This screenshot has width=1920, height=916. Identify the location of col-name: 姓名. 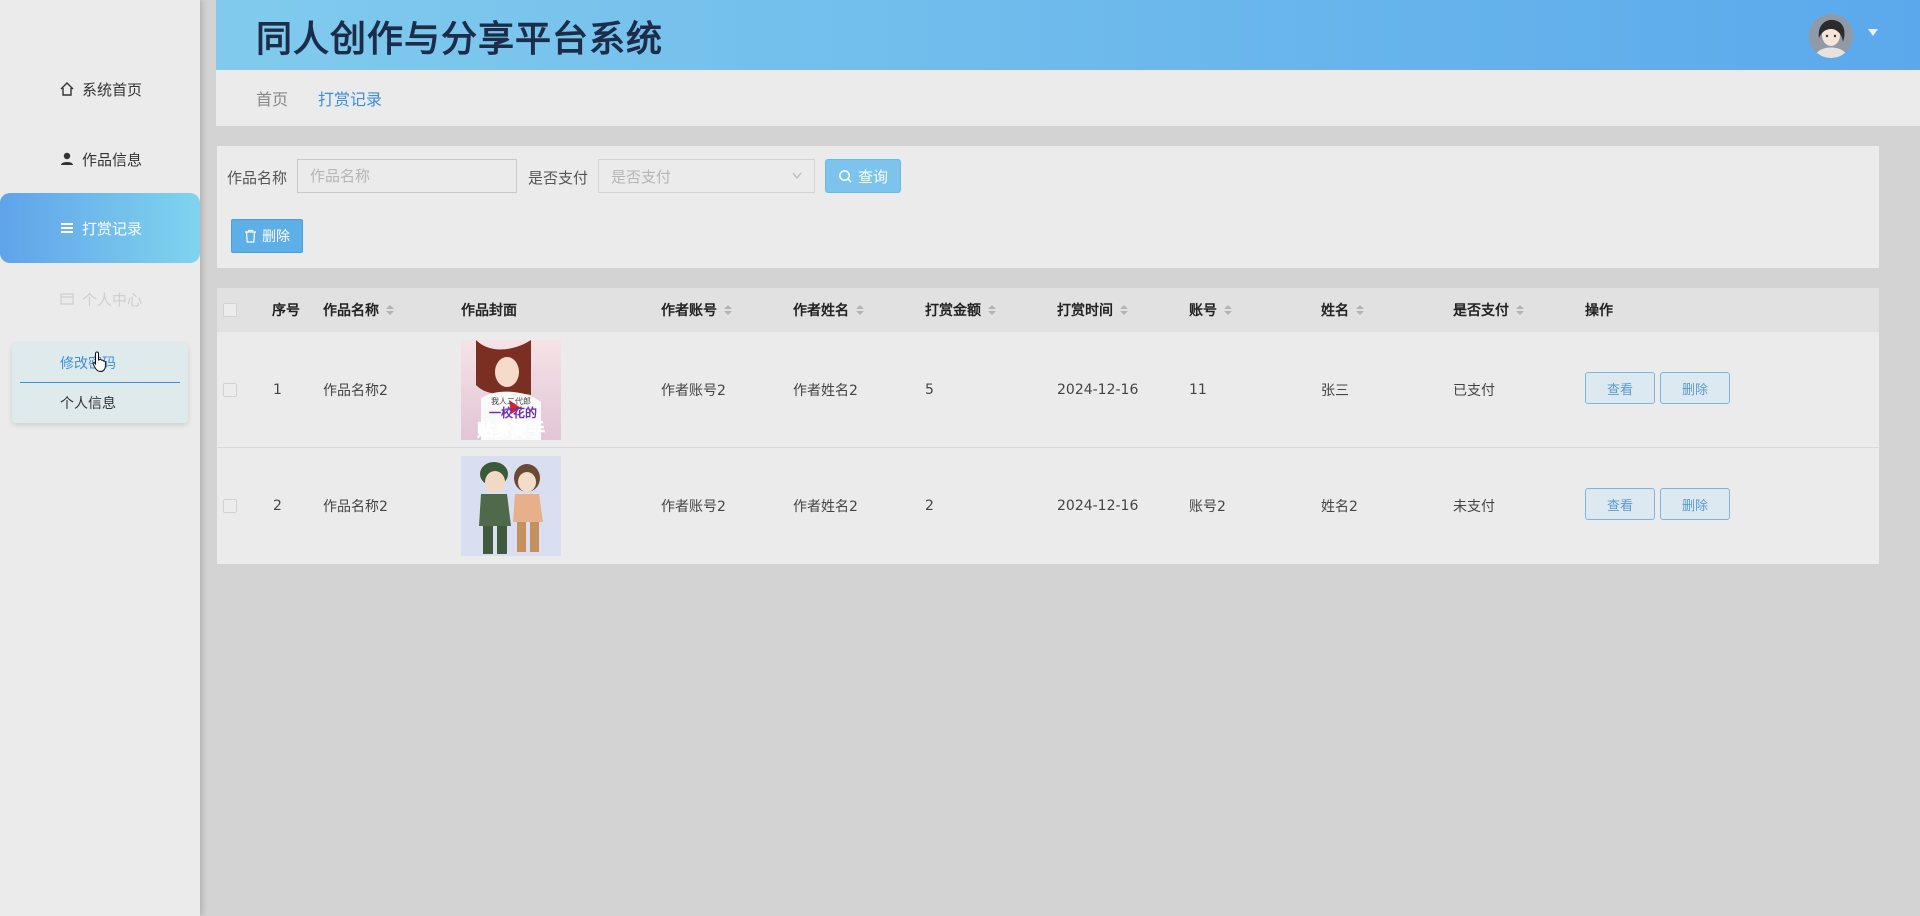
(1342, 310).